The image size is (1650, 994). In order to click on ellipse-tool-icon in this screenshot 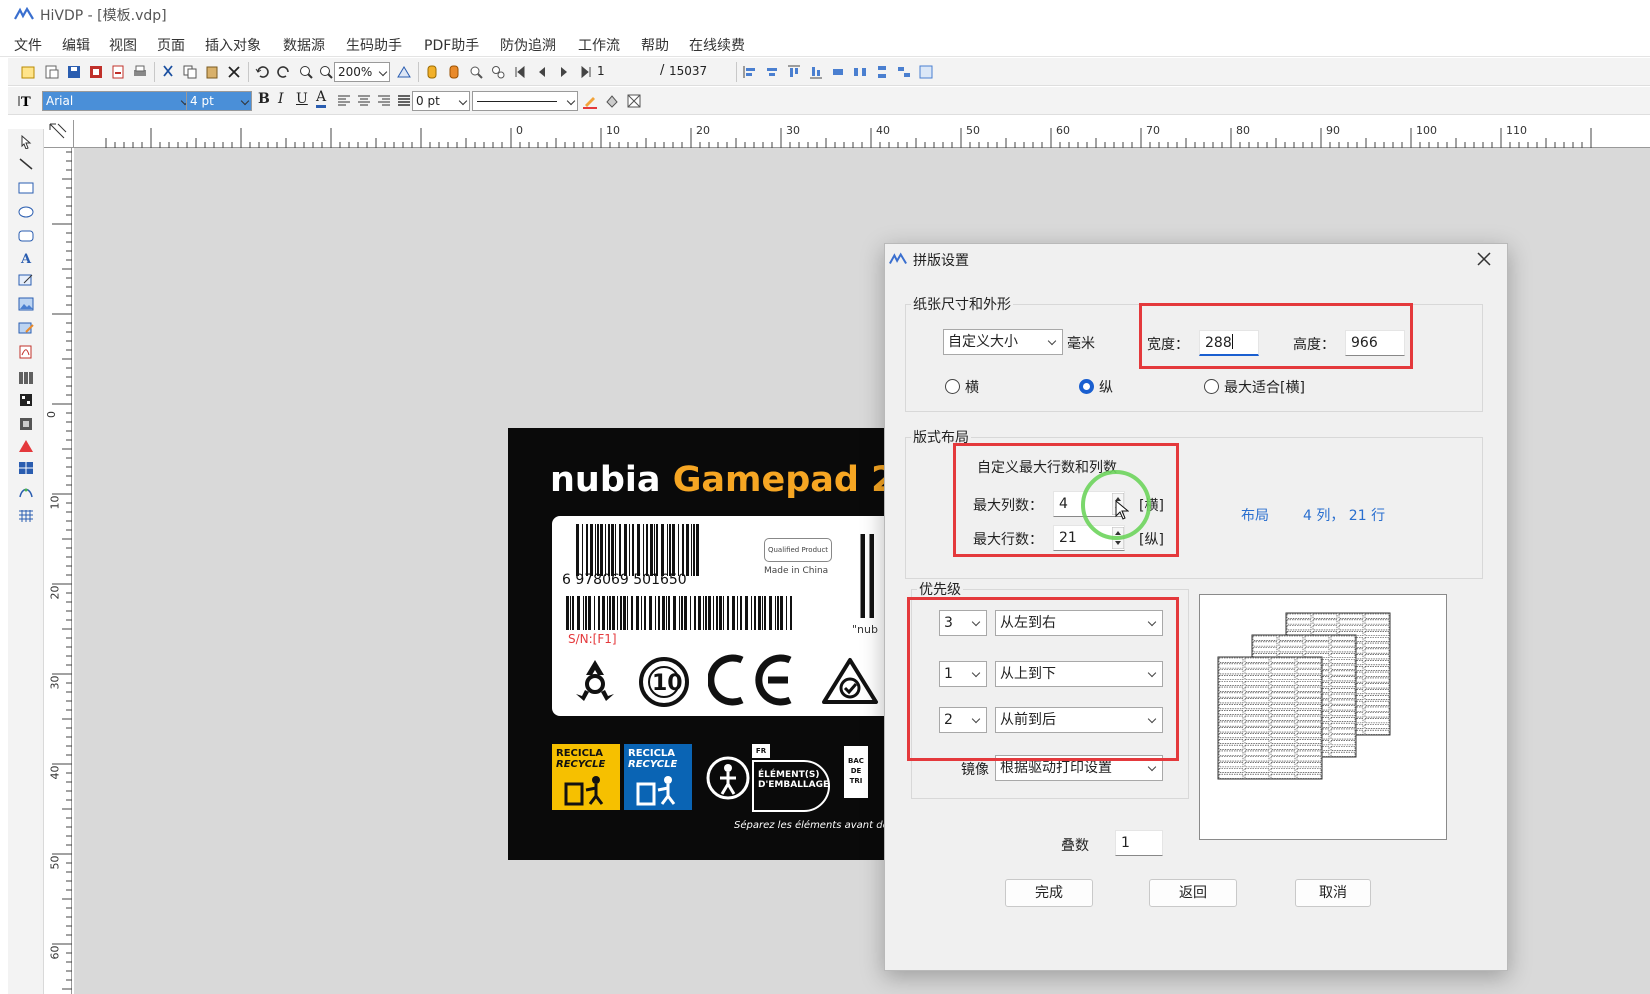, I will do `click(26, 212)`.